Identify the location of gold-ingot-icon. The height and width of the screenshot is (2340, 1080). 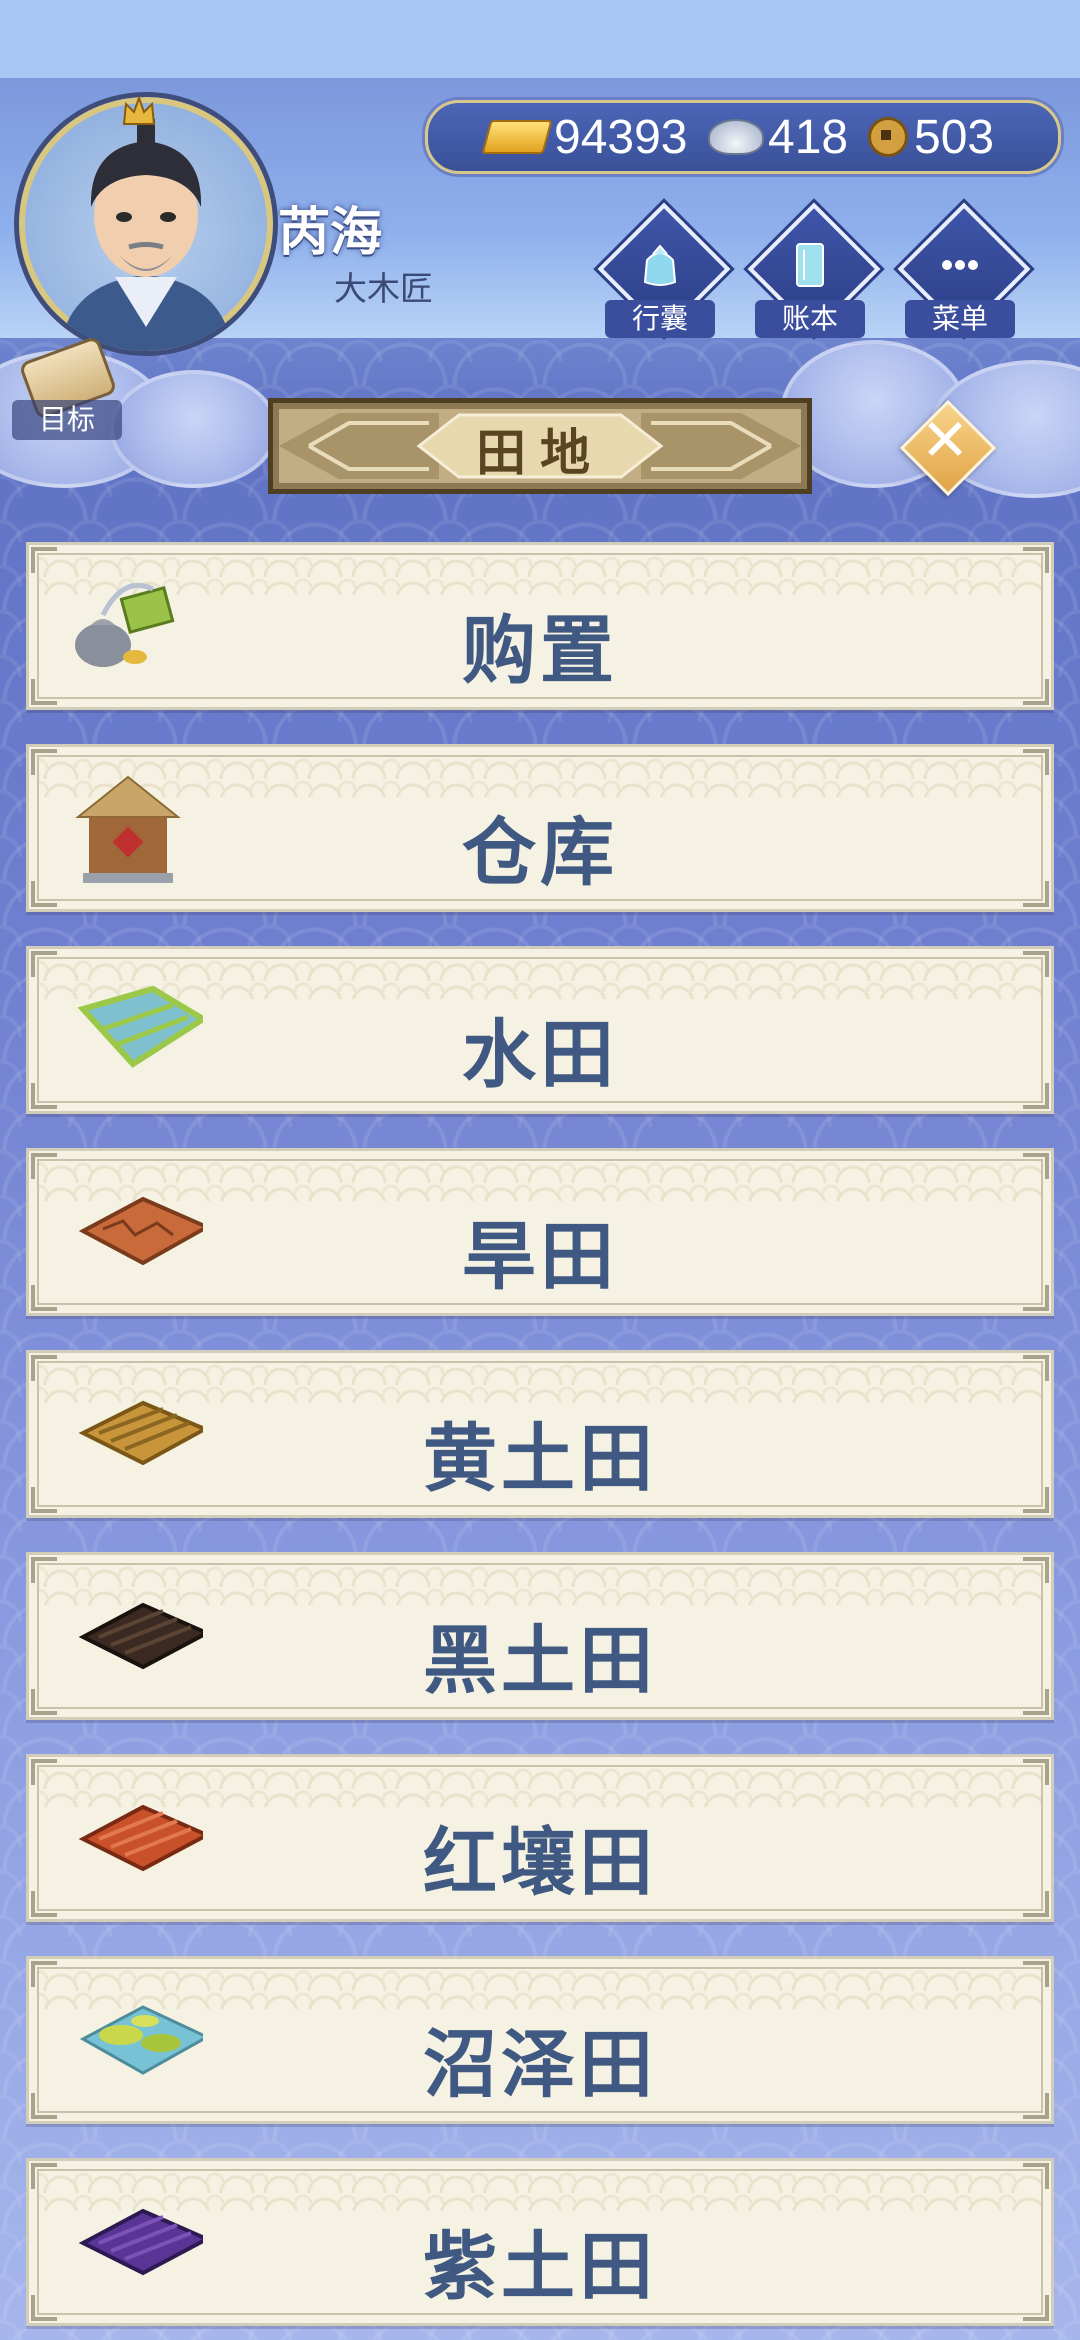
(517, 137).